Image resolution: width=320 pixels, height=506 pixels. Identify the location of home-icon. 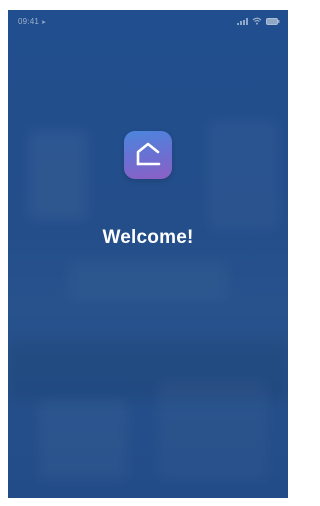
(148, 154).